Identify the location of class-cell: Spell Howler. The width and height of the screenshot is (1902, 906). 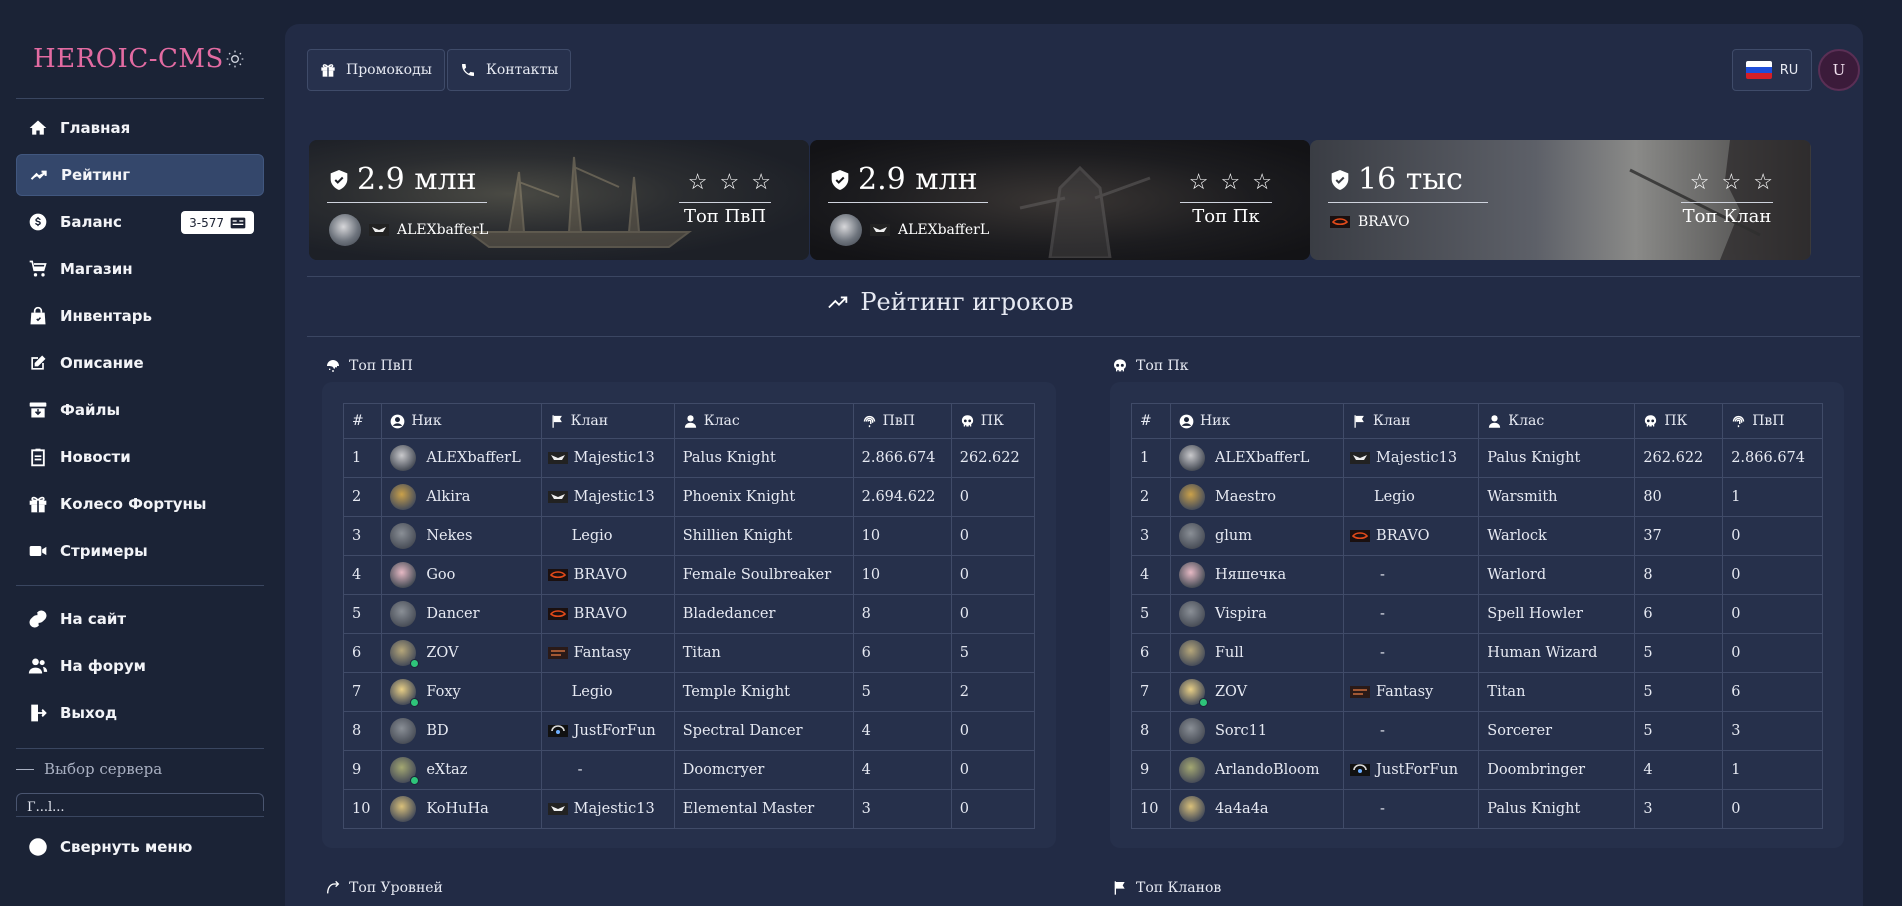
(1557, 614).